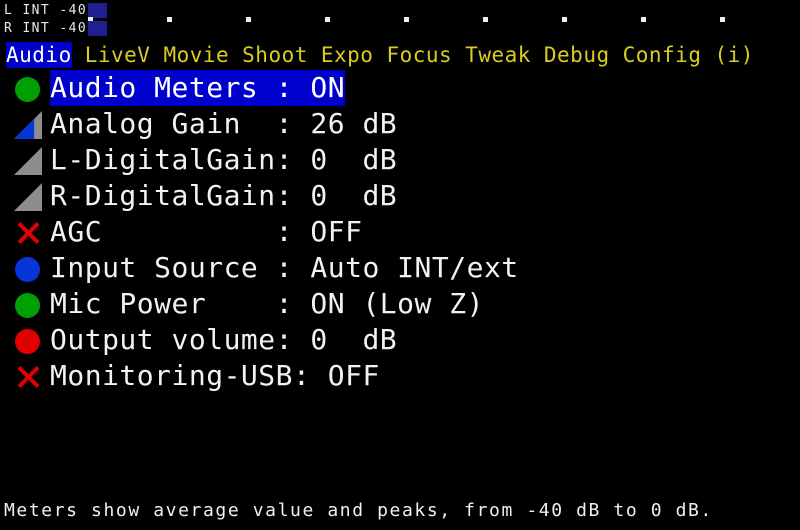 The width and height of the screenshot is (800, 530). Describe the element at coordinates (275, 55) in the screenshot. I see `tab-shoot: Shoot` at that location.